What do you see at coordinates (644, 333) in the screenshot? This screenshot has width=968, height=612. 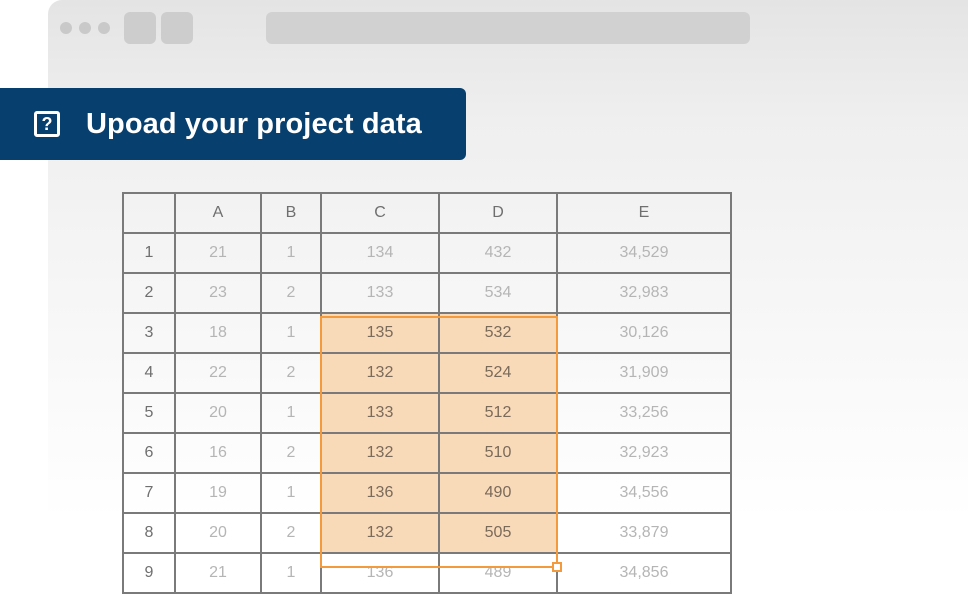 I see `cell: 30,126` at bounding box center [644, 333].